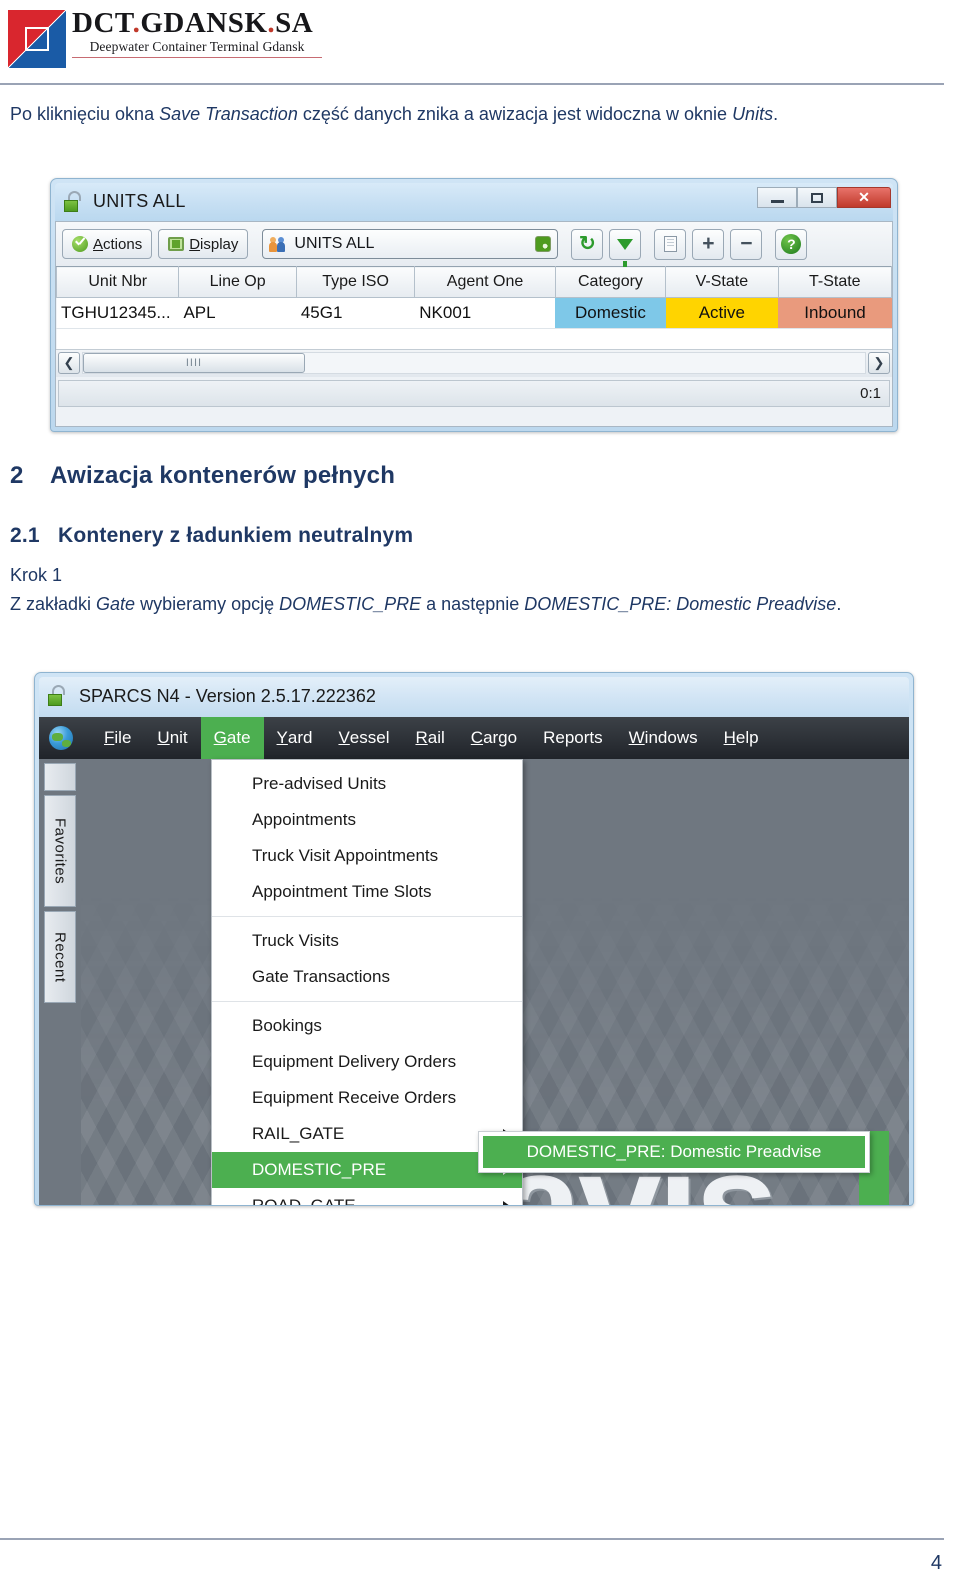 This screenshot has height=1594, width=960. I want to click on step-emphasis-gate: Gate, so click(116, 604).